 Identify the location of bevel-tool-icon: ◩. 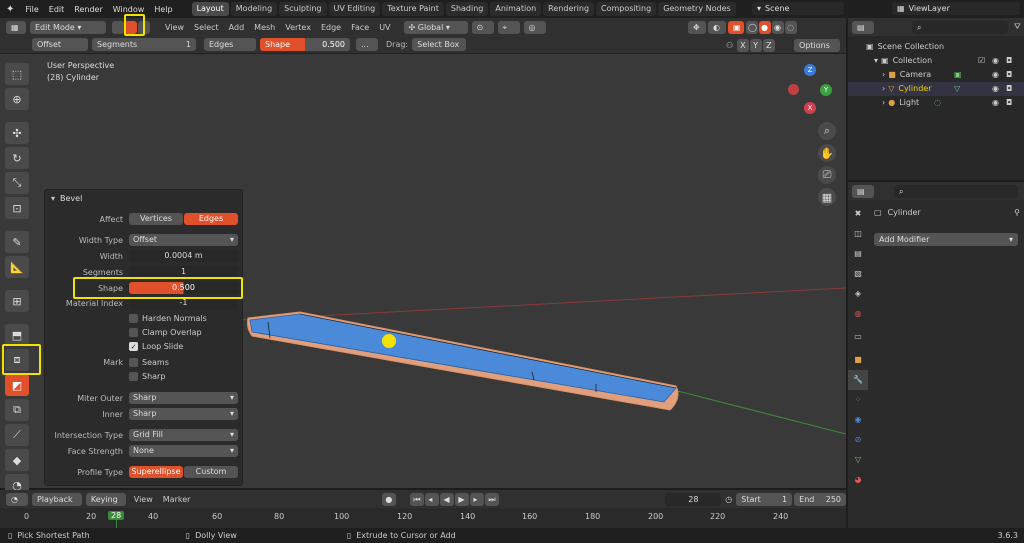
(17, 385).